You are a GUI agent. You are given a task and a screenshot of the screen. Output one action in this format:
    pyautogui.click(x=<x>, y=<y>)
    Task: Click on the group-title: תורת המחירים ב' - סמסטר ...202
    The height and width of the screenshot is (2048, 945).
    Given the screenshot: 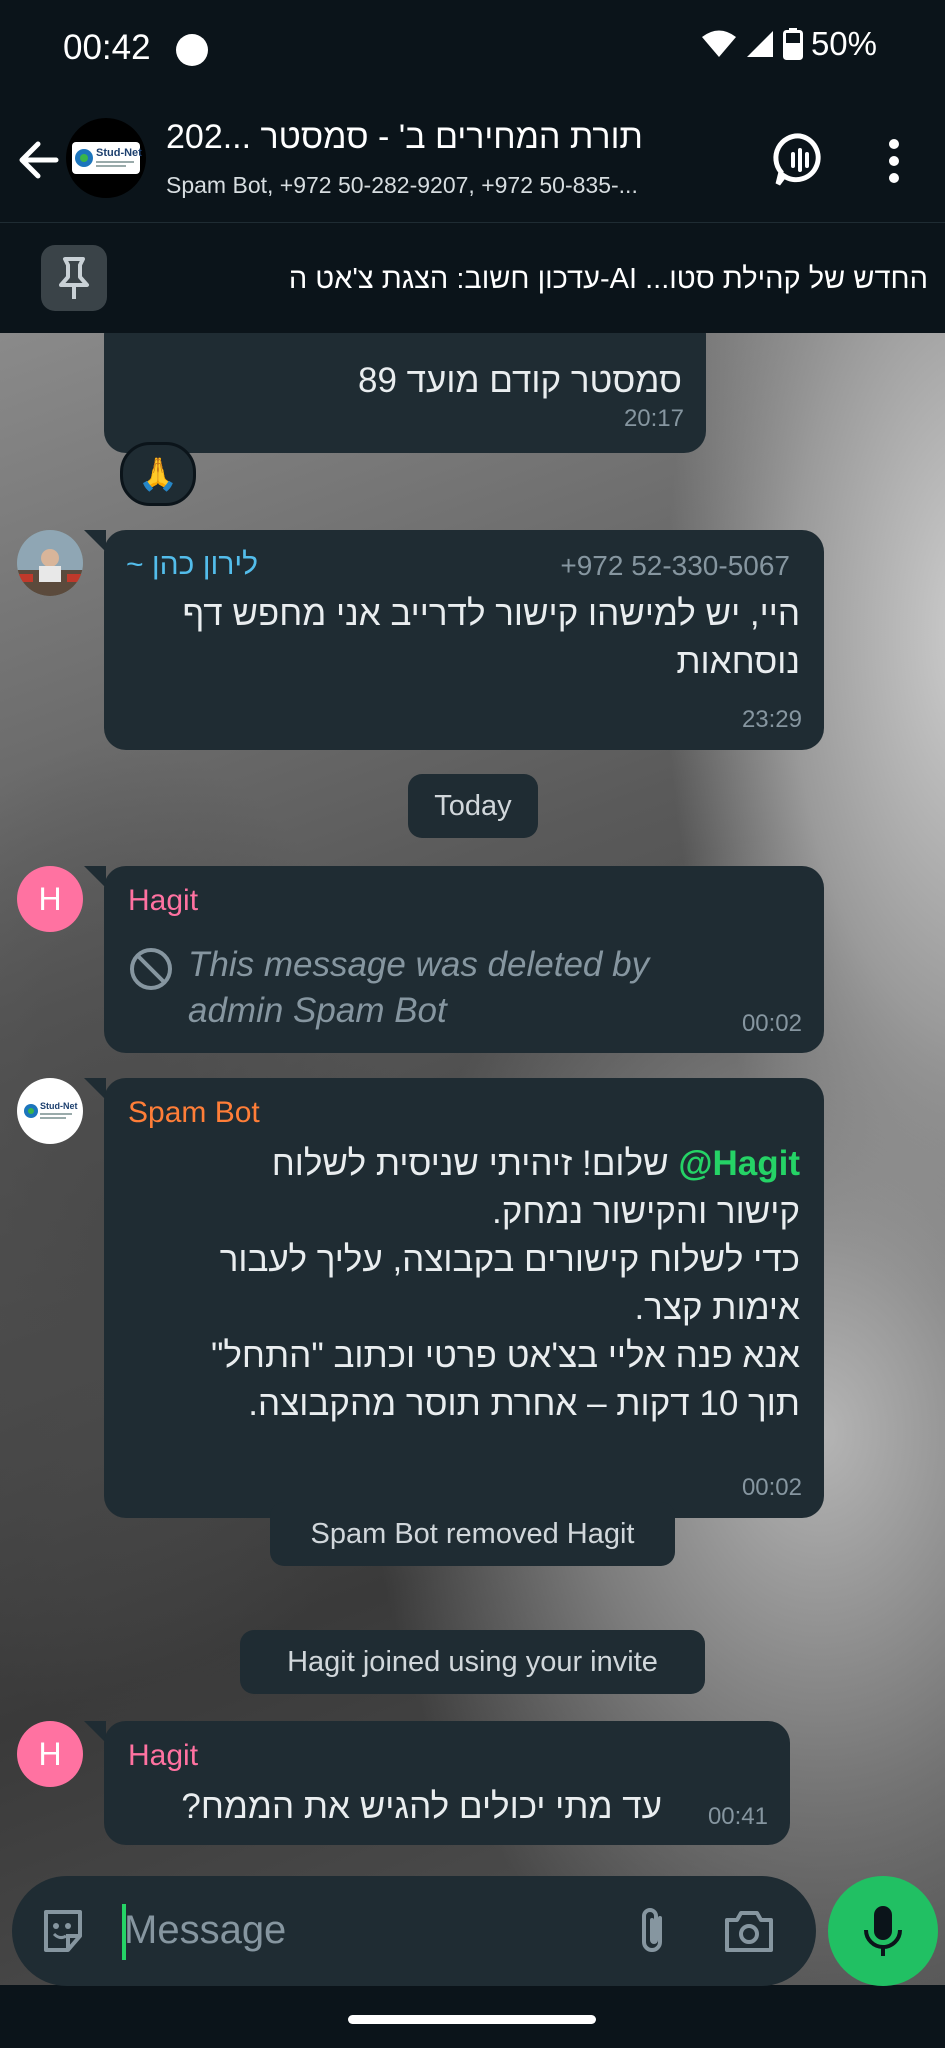 What is the action you would take?
    pyautogui.click(x=470, y=137)
    